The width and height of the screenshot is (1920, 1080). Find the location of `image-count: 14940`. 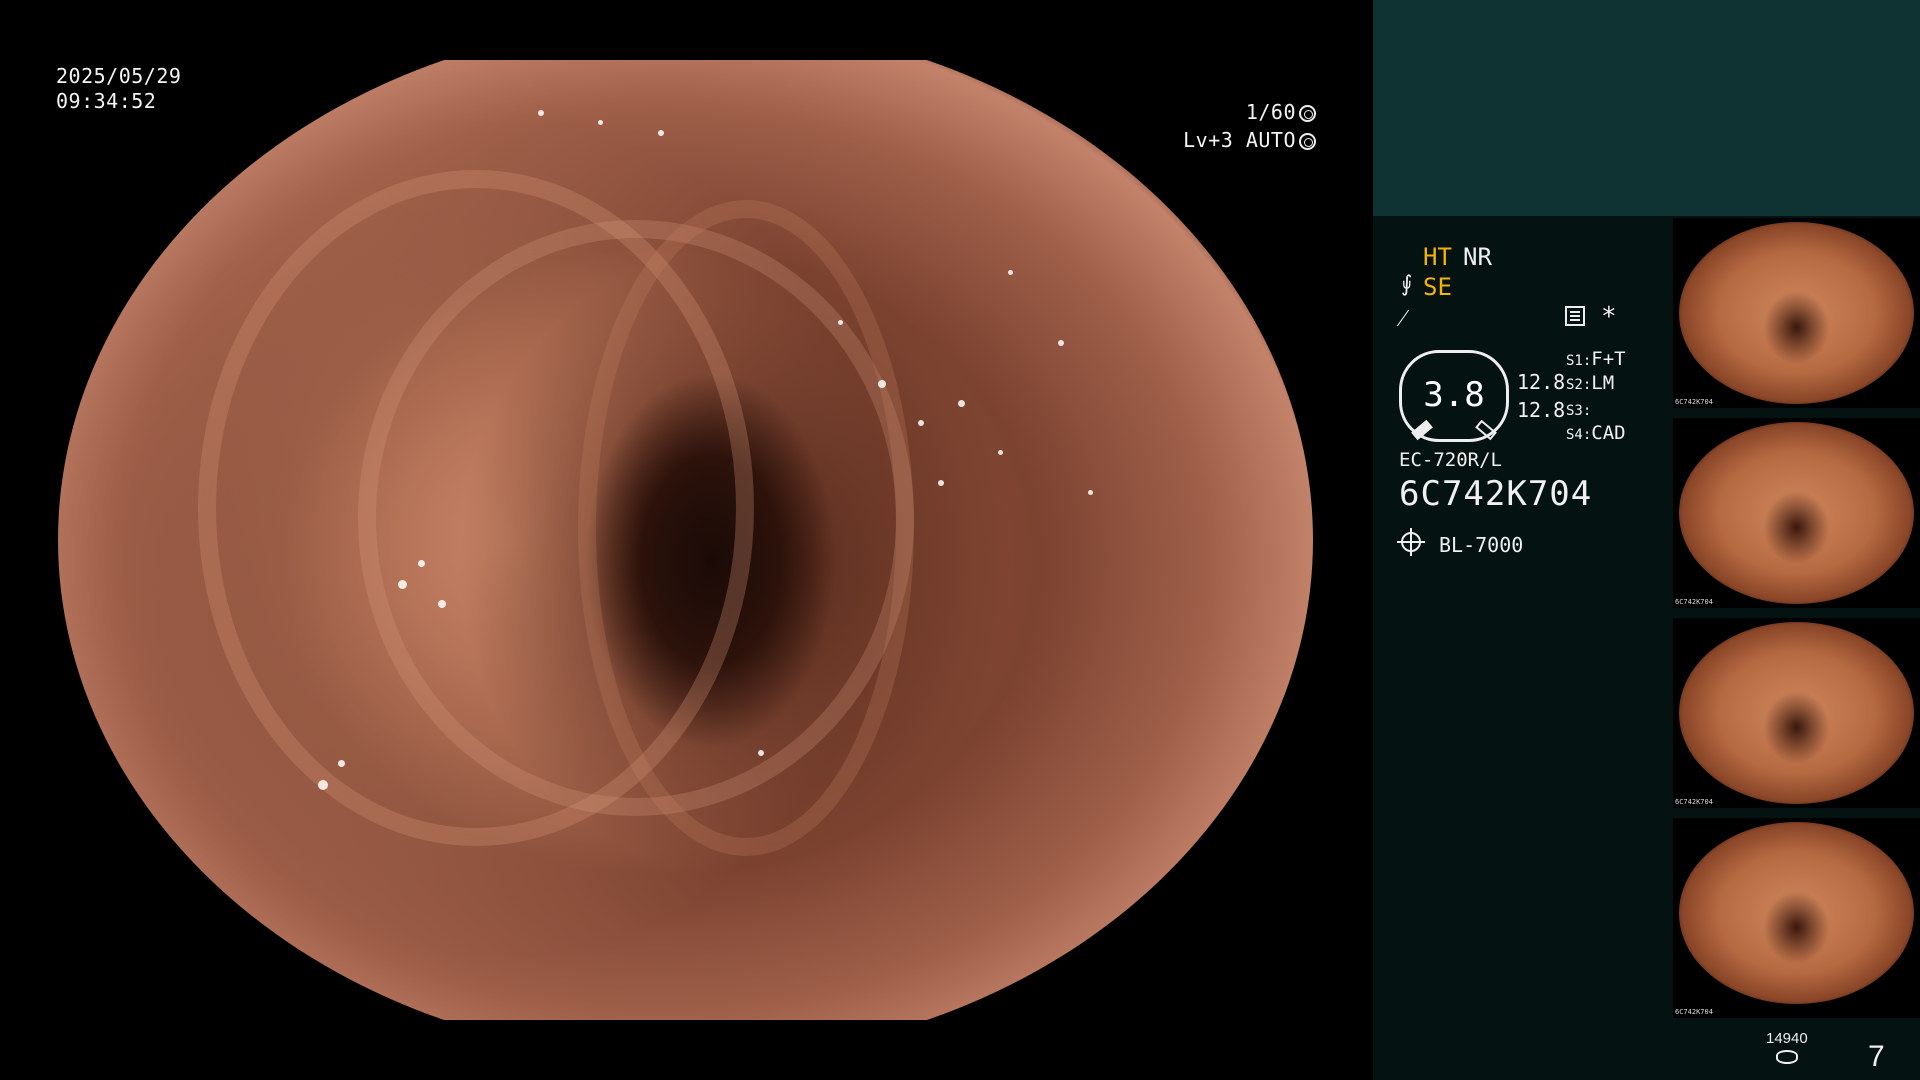

image-count: 14940 is located at coordinates (1787, 1038).